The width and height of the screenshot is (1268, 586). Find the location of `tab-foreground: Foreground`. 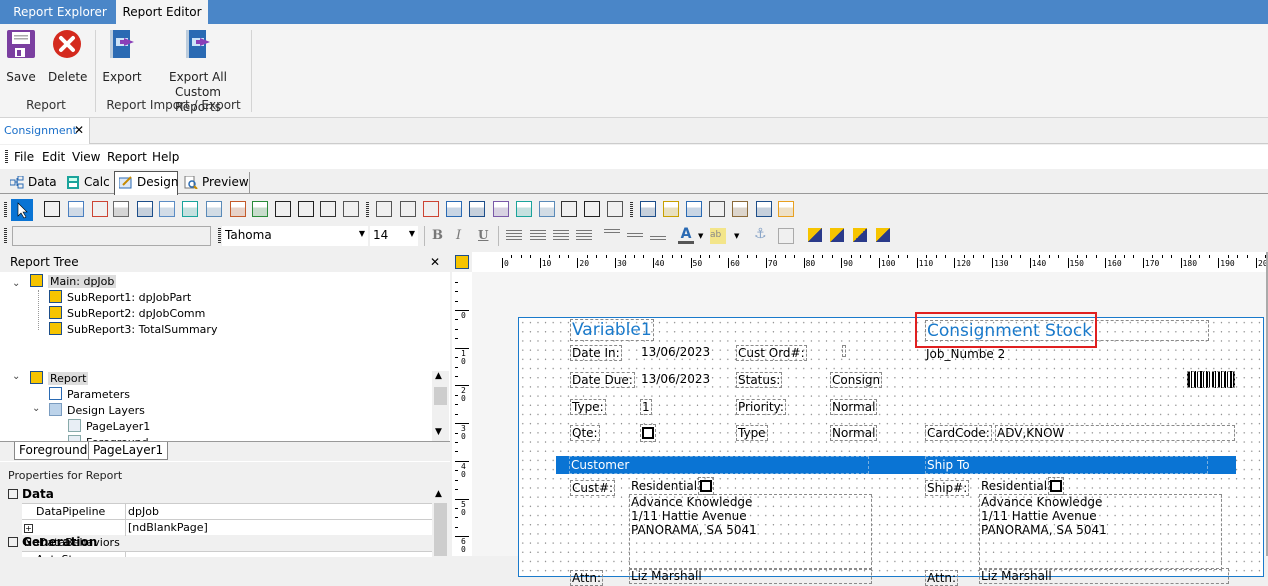

tab-foreground: Foreground is located at coordinates (53, 451).